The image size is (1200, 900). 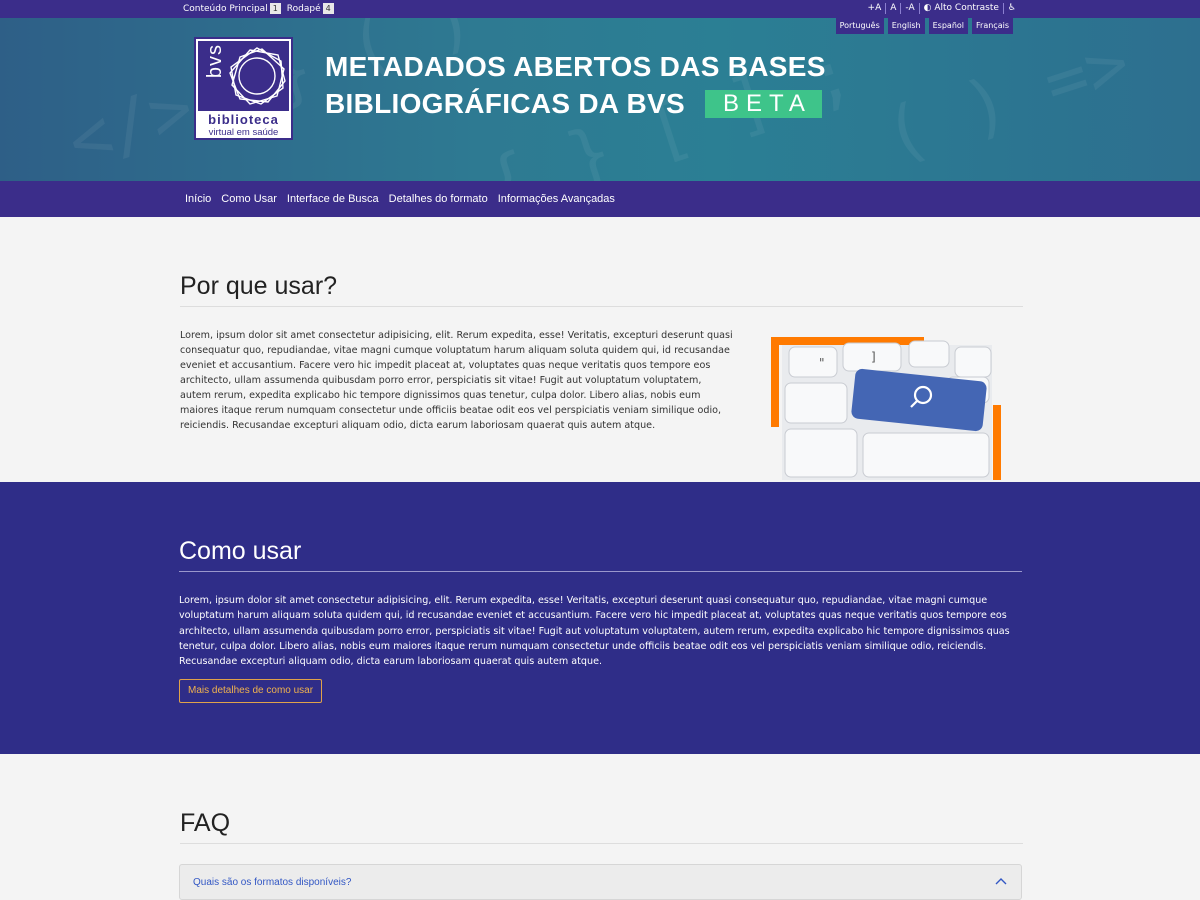 What do you see at coordinates (859, 26) in the screenshot?
I see `lang-pt: Português` at bounding box center [859, 26].